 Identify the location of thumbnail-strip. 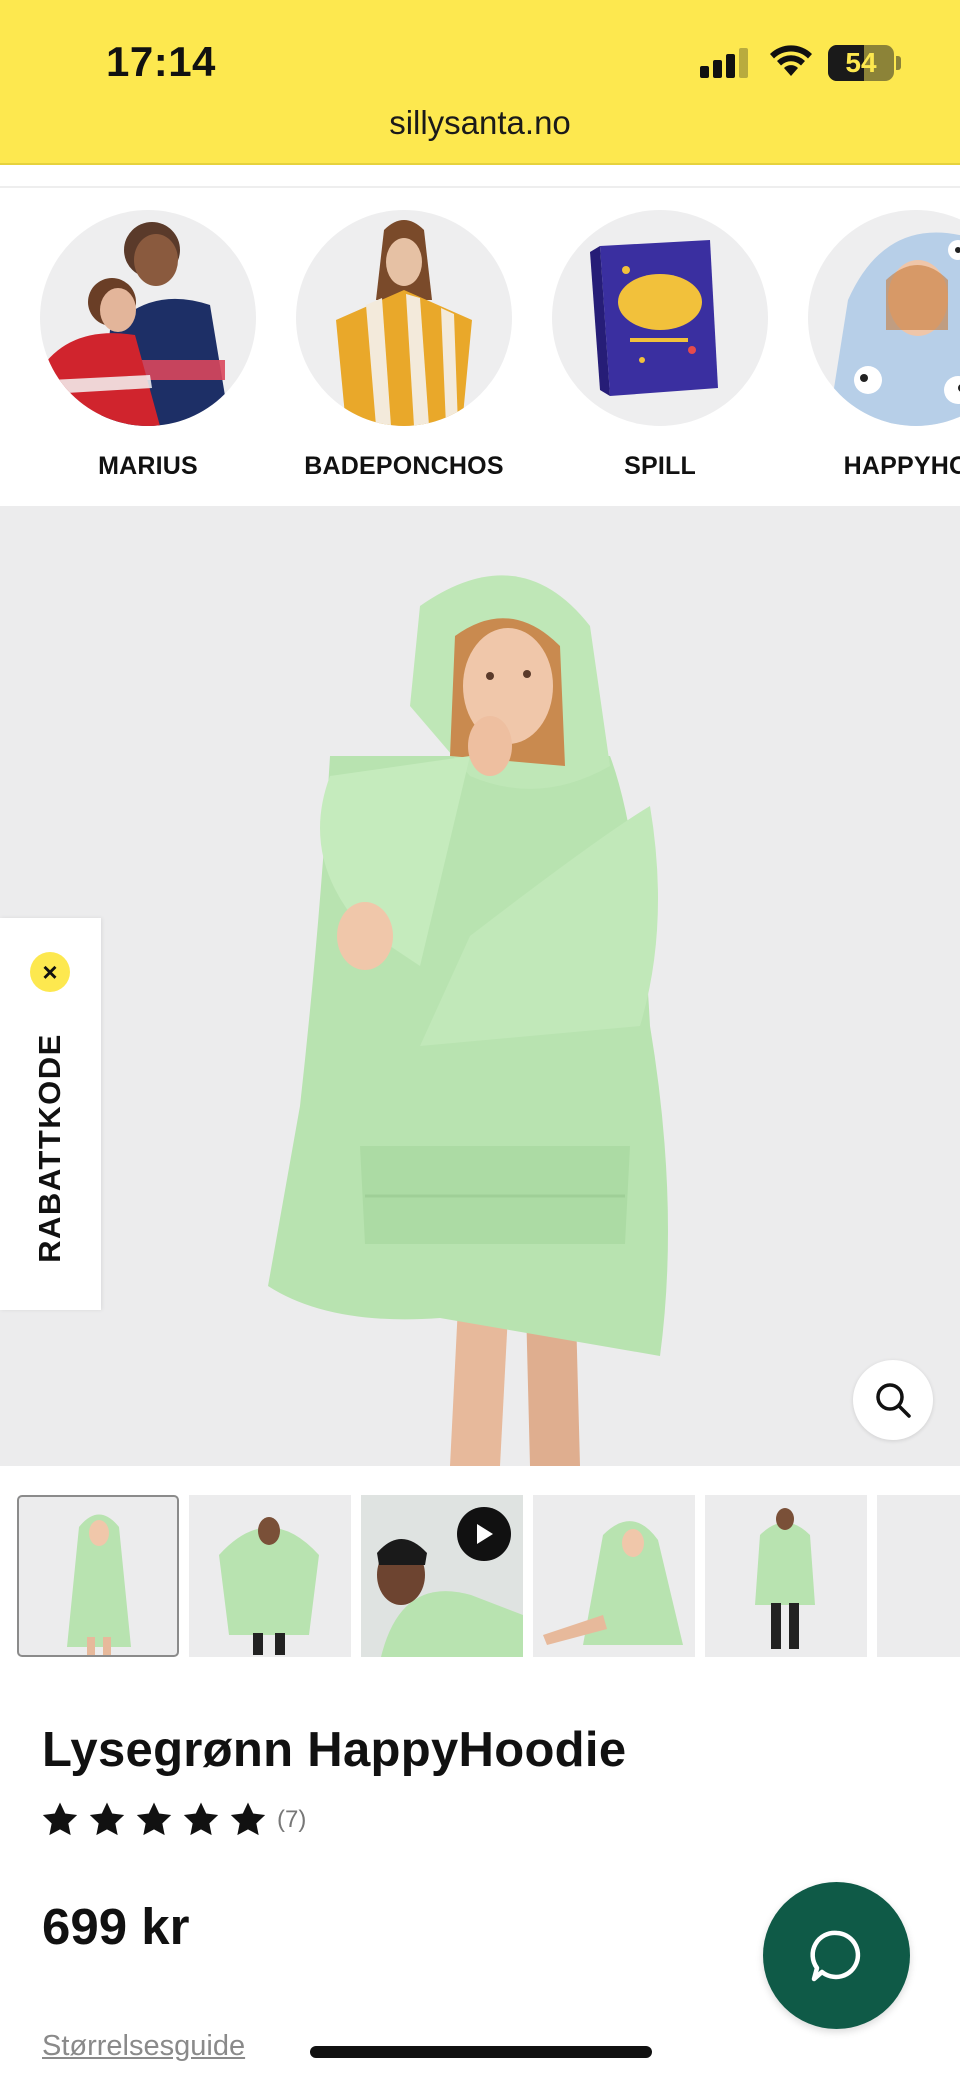
(488, 1576).